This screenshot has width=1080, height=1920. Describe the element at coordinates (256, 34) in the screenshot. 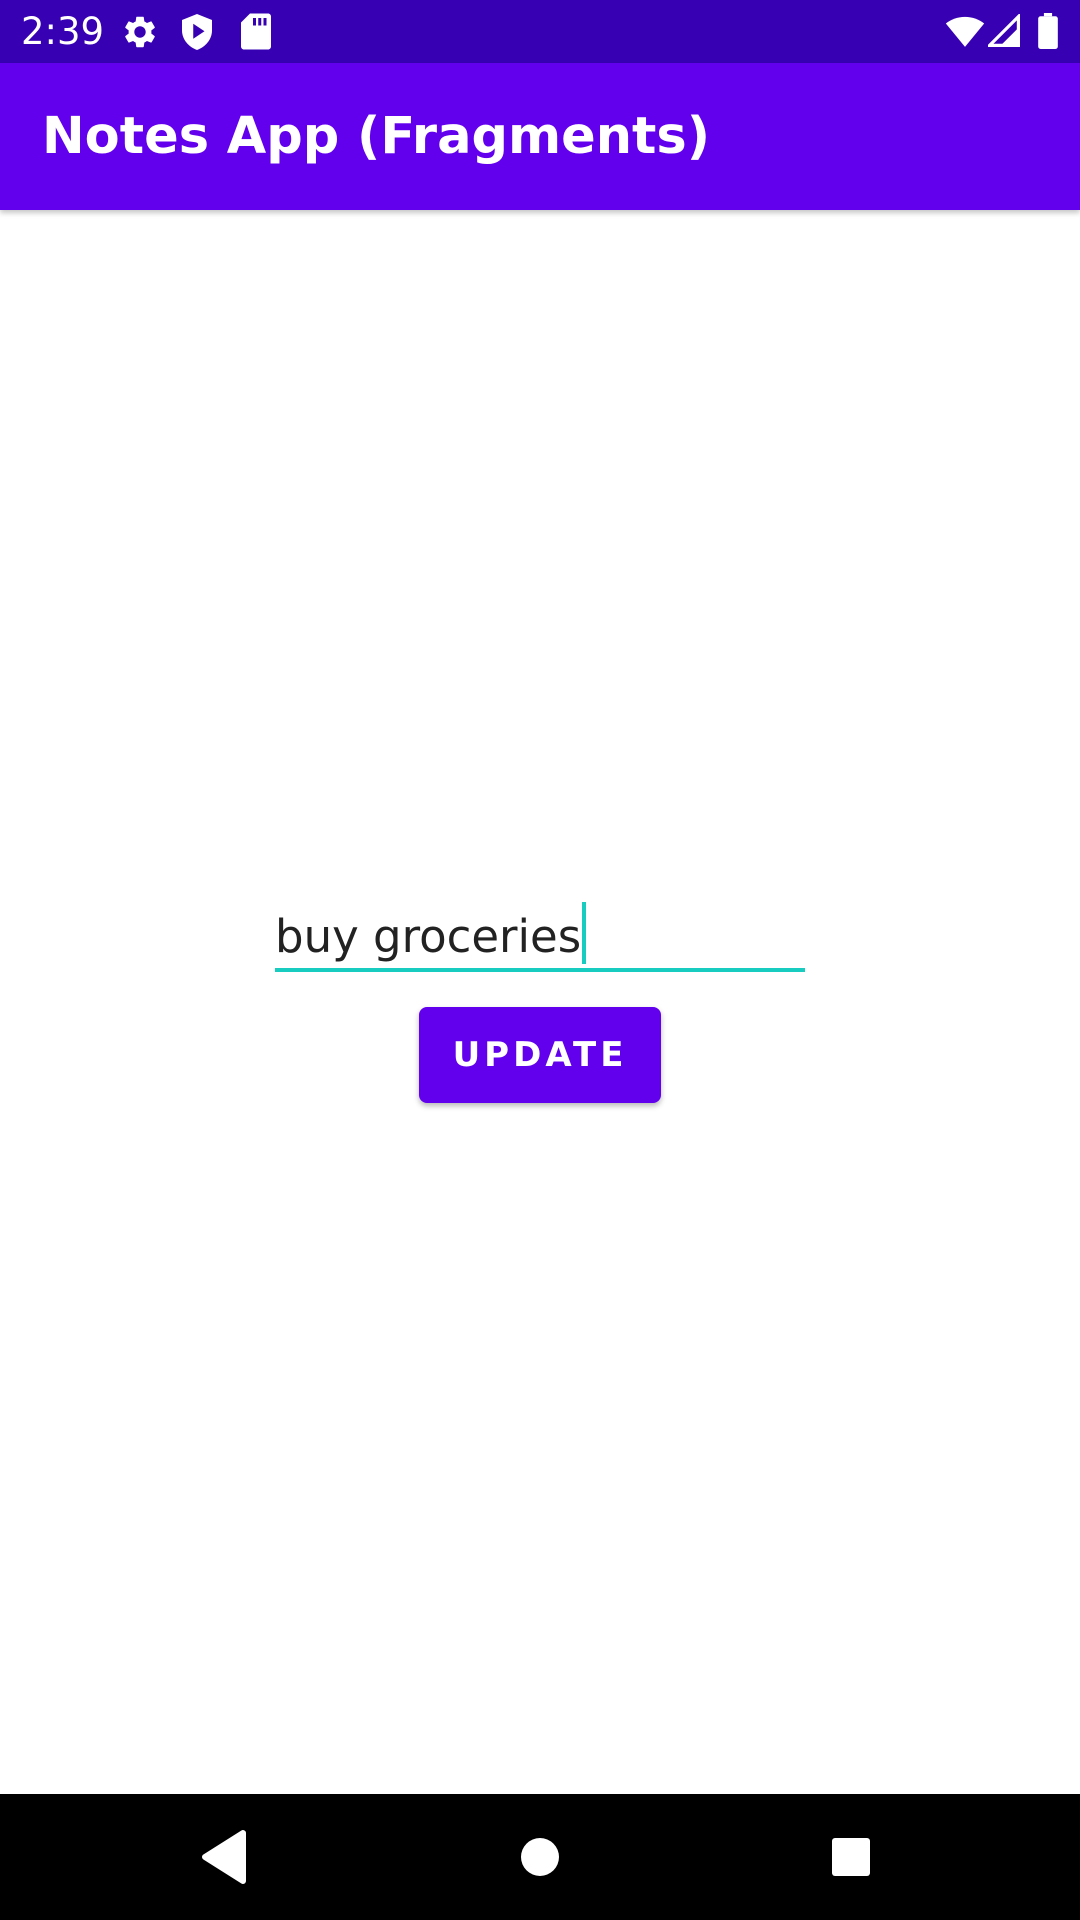

I see `sd-card-icon` at that location.